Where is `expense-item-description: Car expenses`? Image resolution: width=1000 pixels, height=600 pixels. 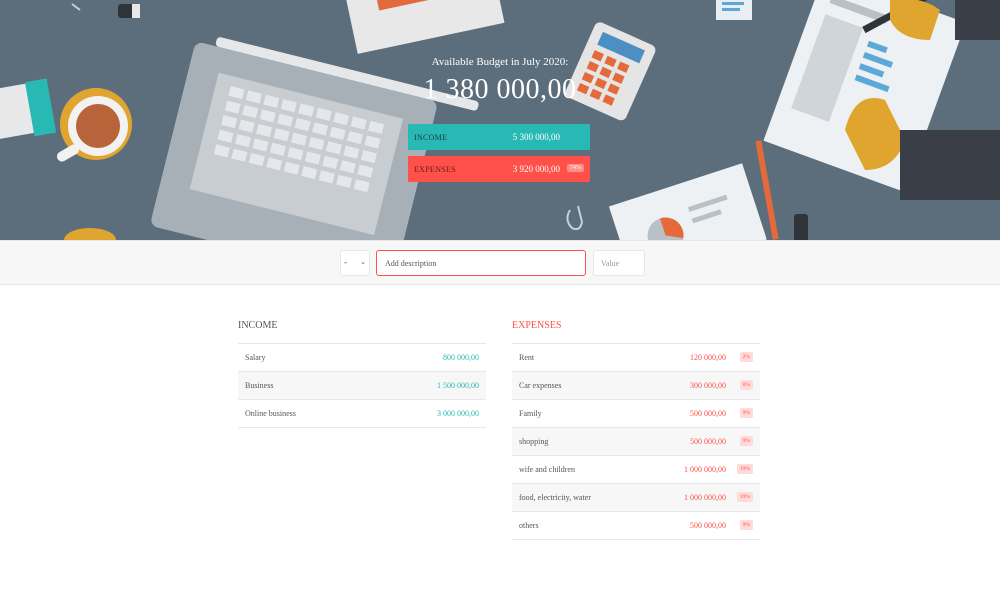 expense-item-description: Car expenses is located at coordinates (540, 385).